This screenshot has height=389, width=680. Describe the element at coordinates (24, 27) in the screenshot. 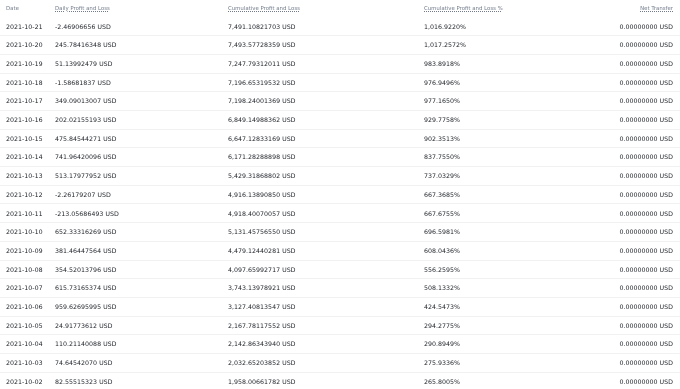

I see `date-cell: 2021-10-21` at that location.